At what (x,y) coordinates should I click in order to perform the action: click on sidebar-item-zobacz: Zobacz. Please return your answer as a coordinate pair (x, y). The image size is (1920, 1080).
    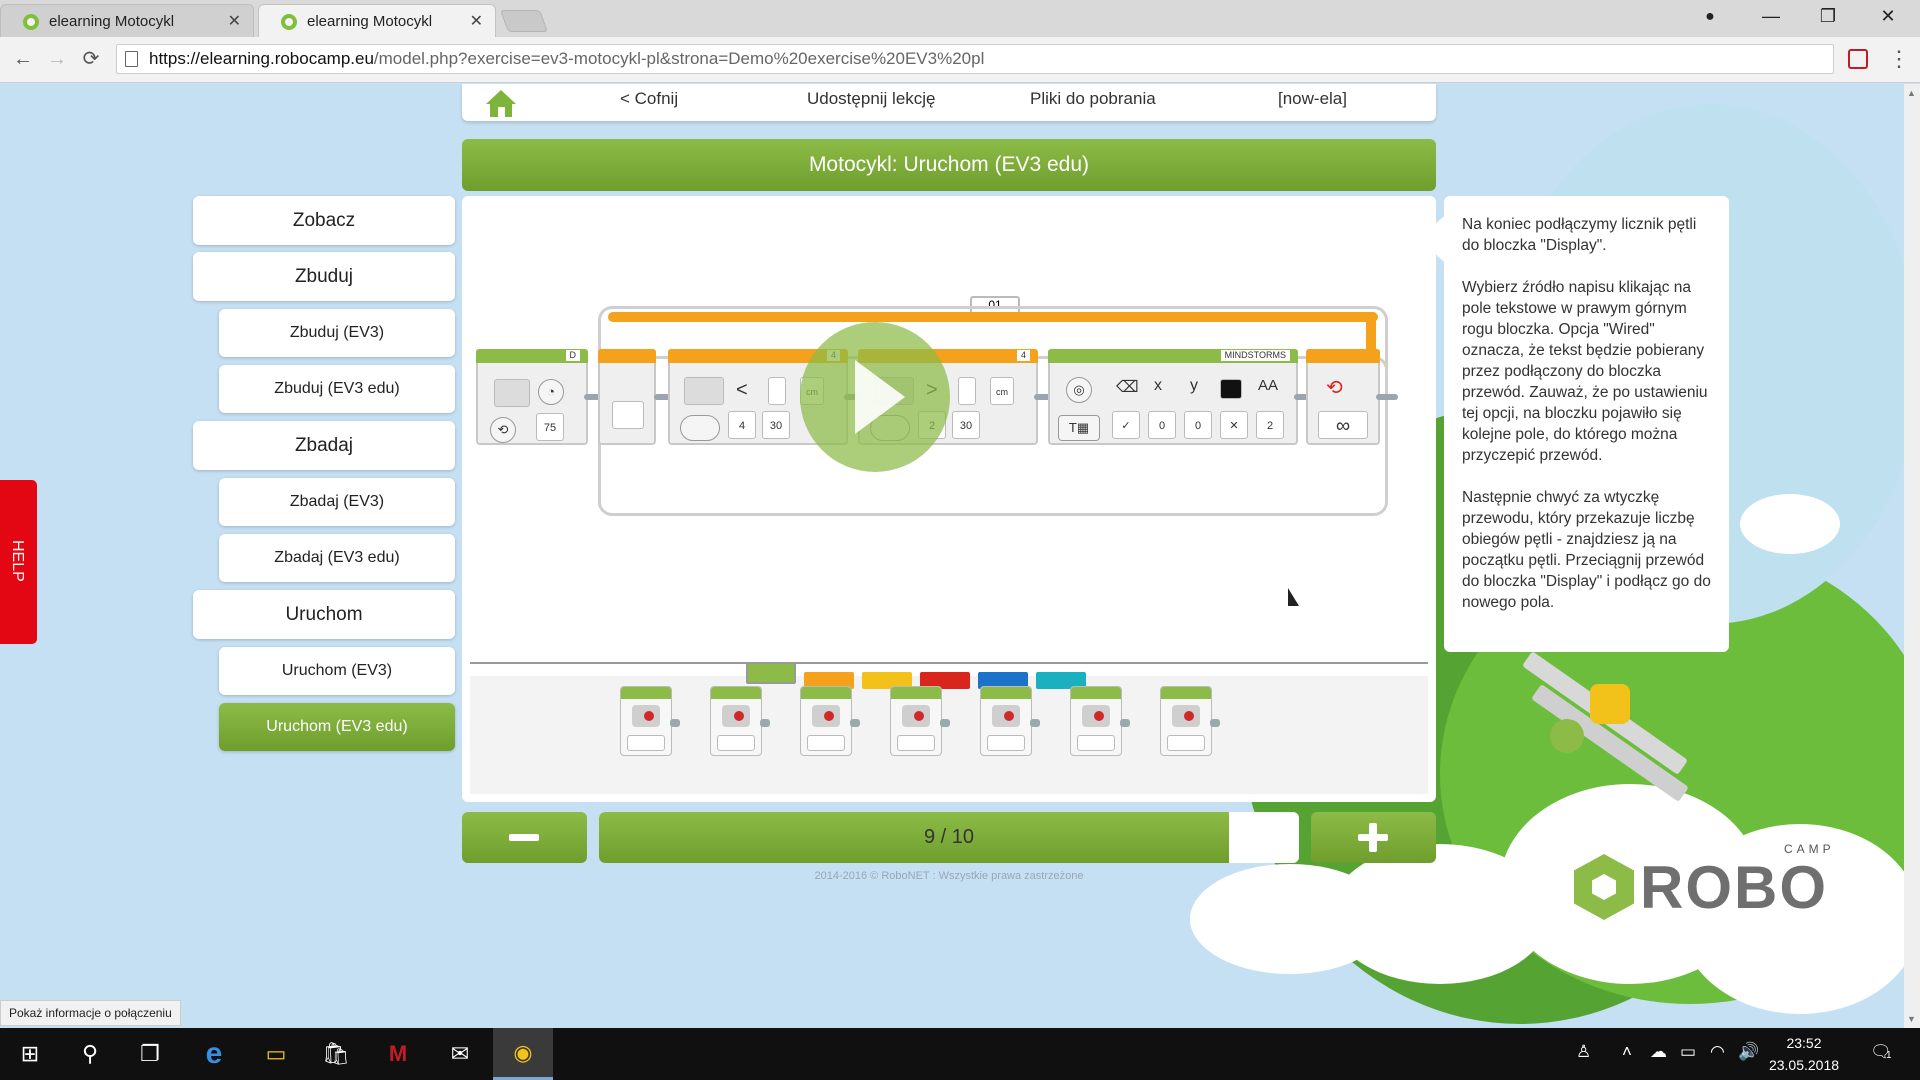
    Looking at the image, I should click on (324, 220).